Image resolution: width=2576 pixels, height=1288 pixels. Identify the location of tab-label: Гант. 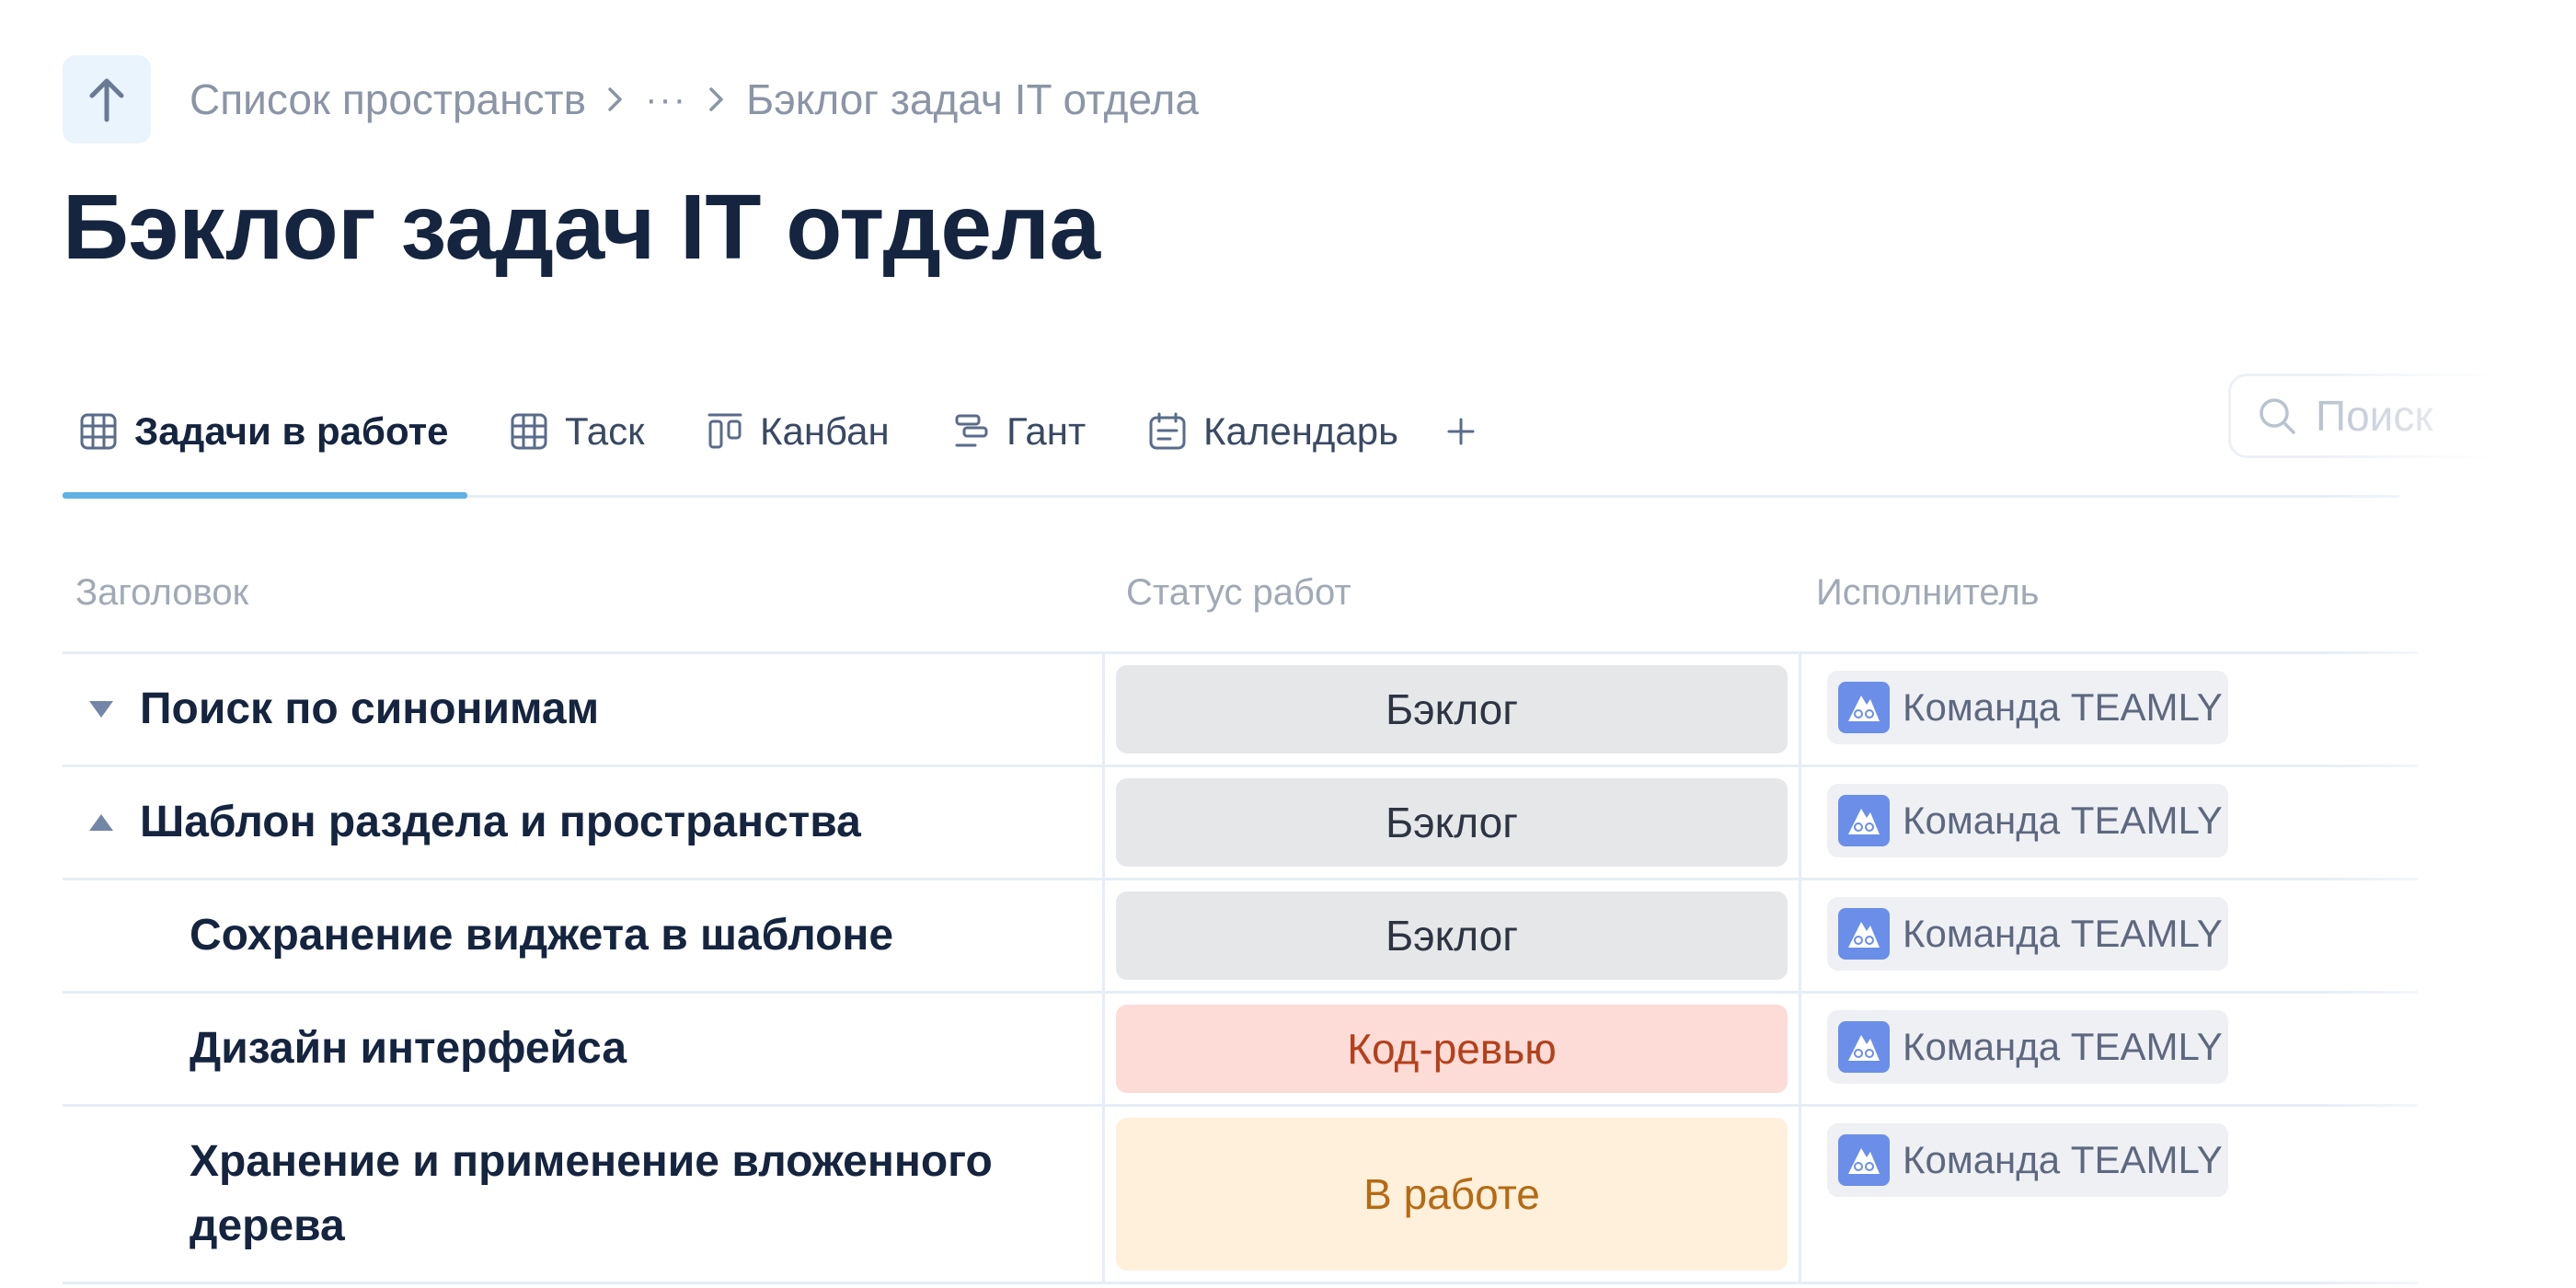
(1046, 431).